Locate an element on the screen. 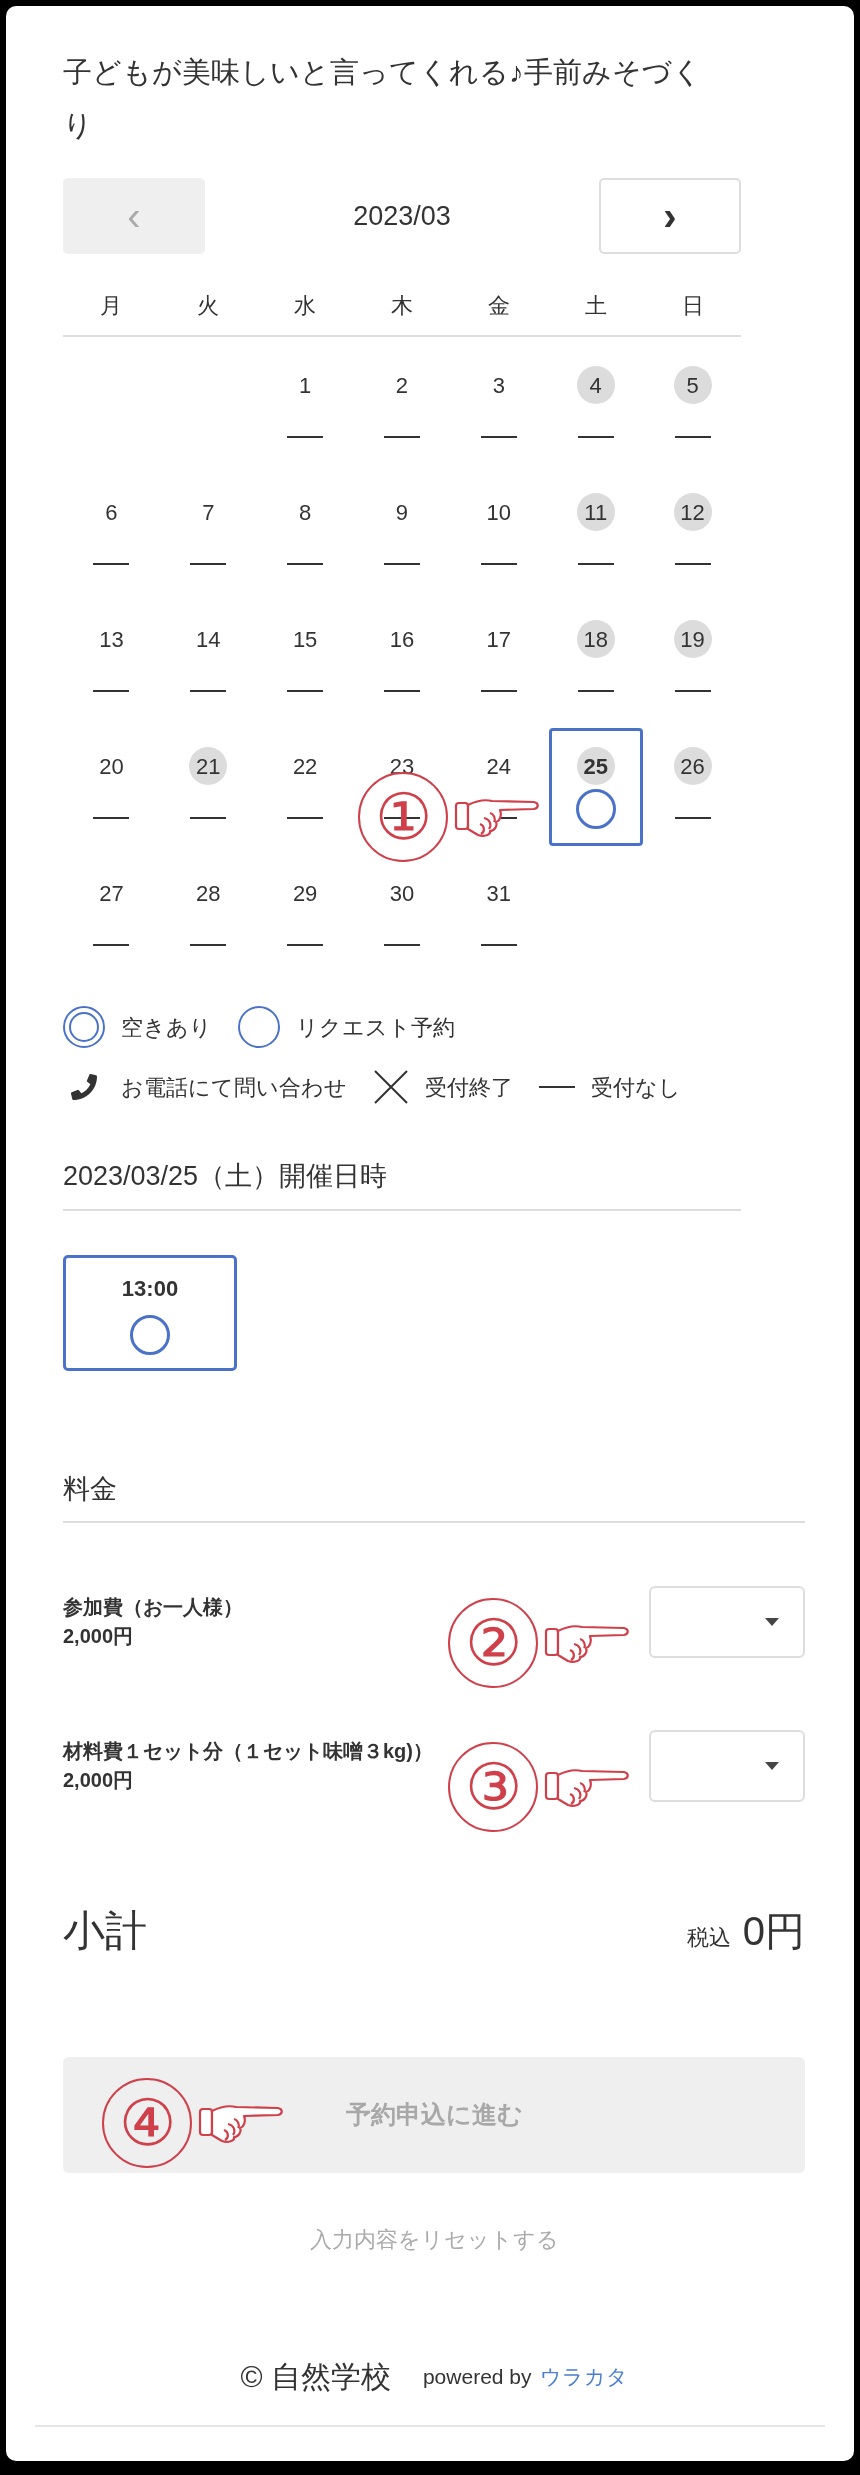 The width and height of the screenshot is (860, 2475). phone-icon is located at coordinates (84, 1087).